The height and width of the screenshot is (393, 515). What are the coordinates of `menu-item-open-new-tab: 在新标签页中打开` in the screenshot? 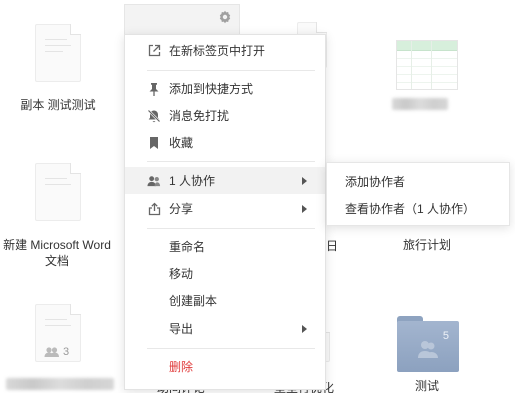 It's located at (225, 50).